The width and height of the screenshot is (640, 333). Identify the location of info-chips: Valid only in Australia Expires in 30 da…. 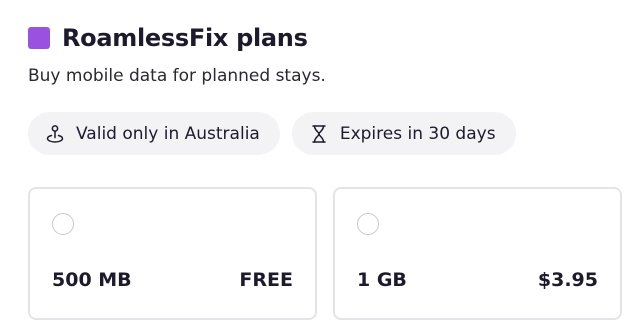
(278, 133).